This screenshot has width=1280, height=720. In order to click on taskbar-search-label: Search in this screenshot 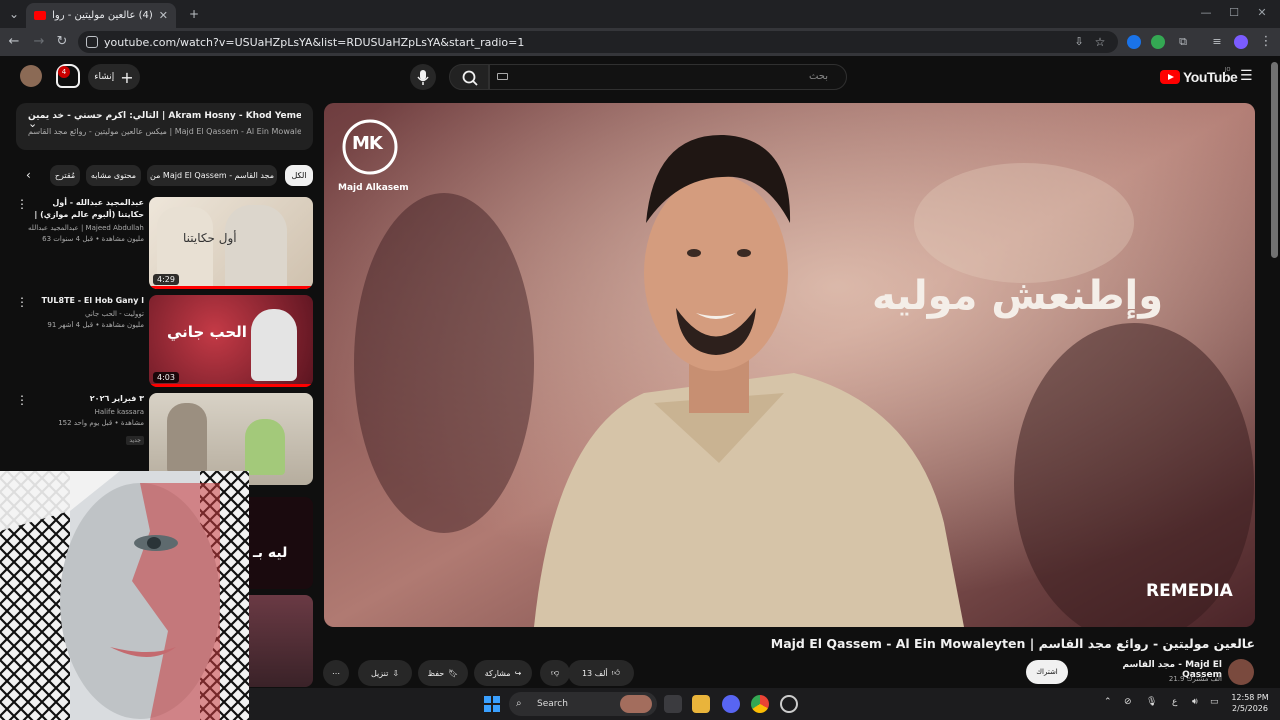, I will do `click(552, 704)`.